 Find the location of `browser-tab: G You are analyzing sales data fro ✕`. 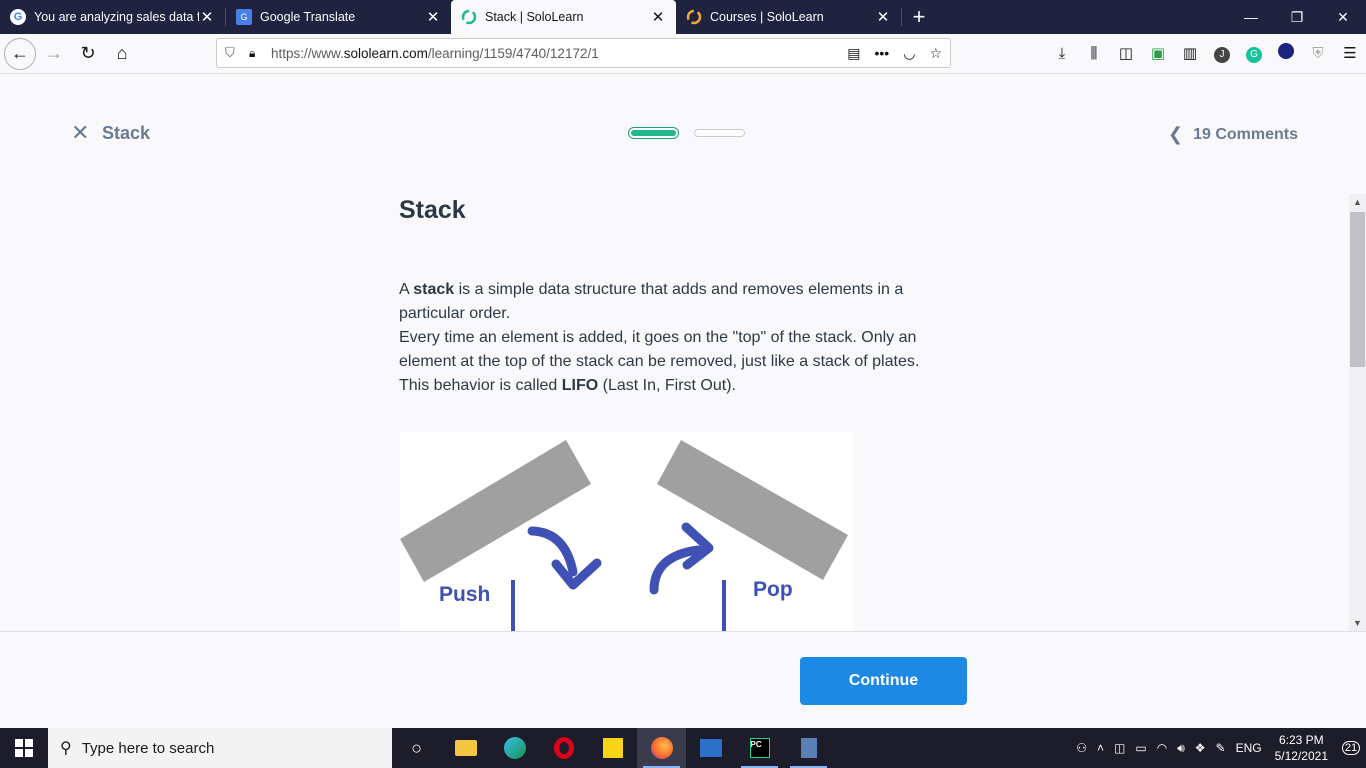

browser-tab: G You are analyzing sales data fro ✕ is located at coordinates (112, 17).